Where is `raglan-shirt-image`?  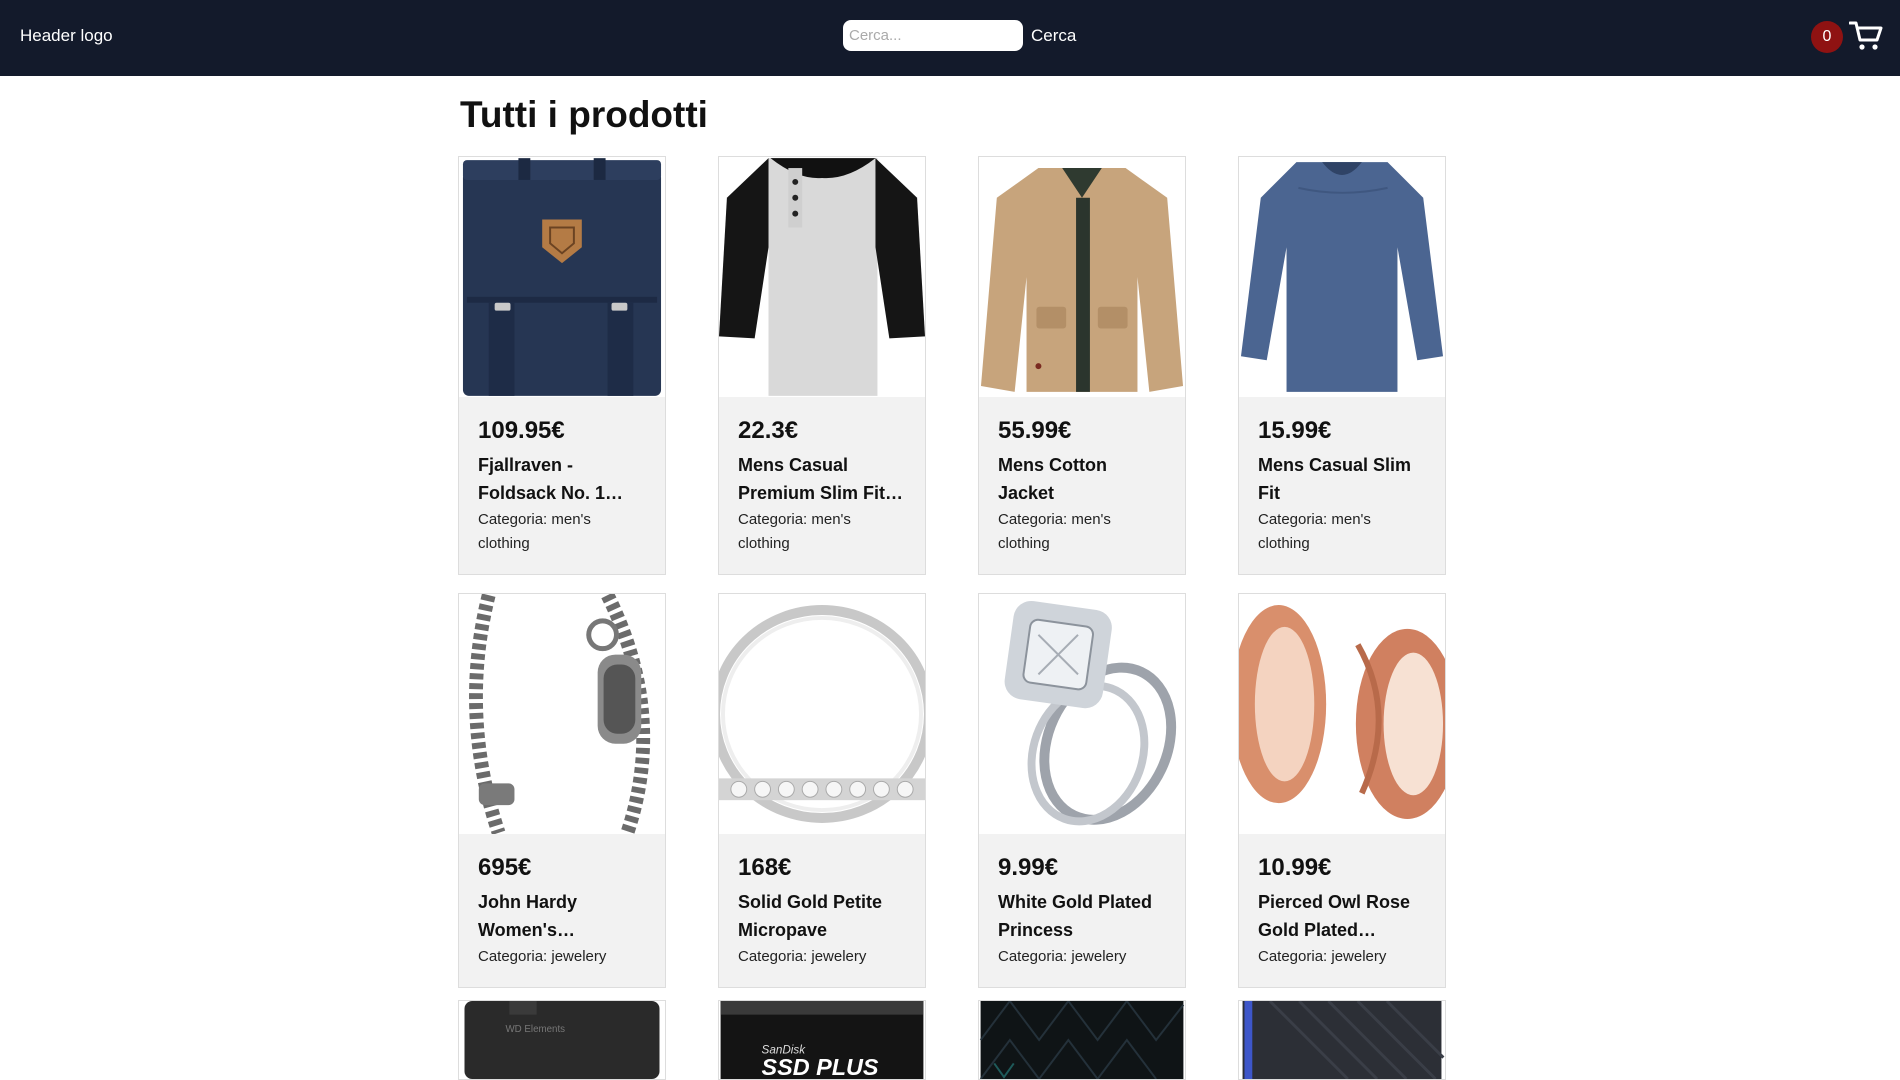
raglan-shirt-image is located at coordinates (822, 277).